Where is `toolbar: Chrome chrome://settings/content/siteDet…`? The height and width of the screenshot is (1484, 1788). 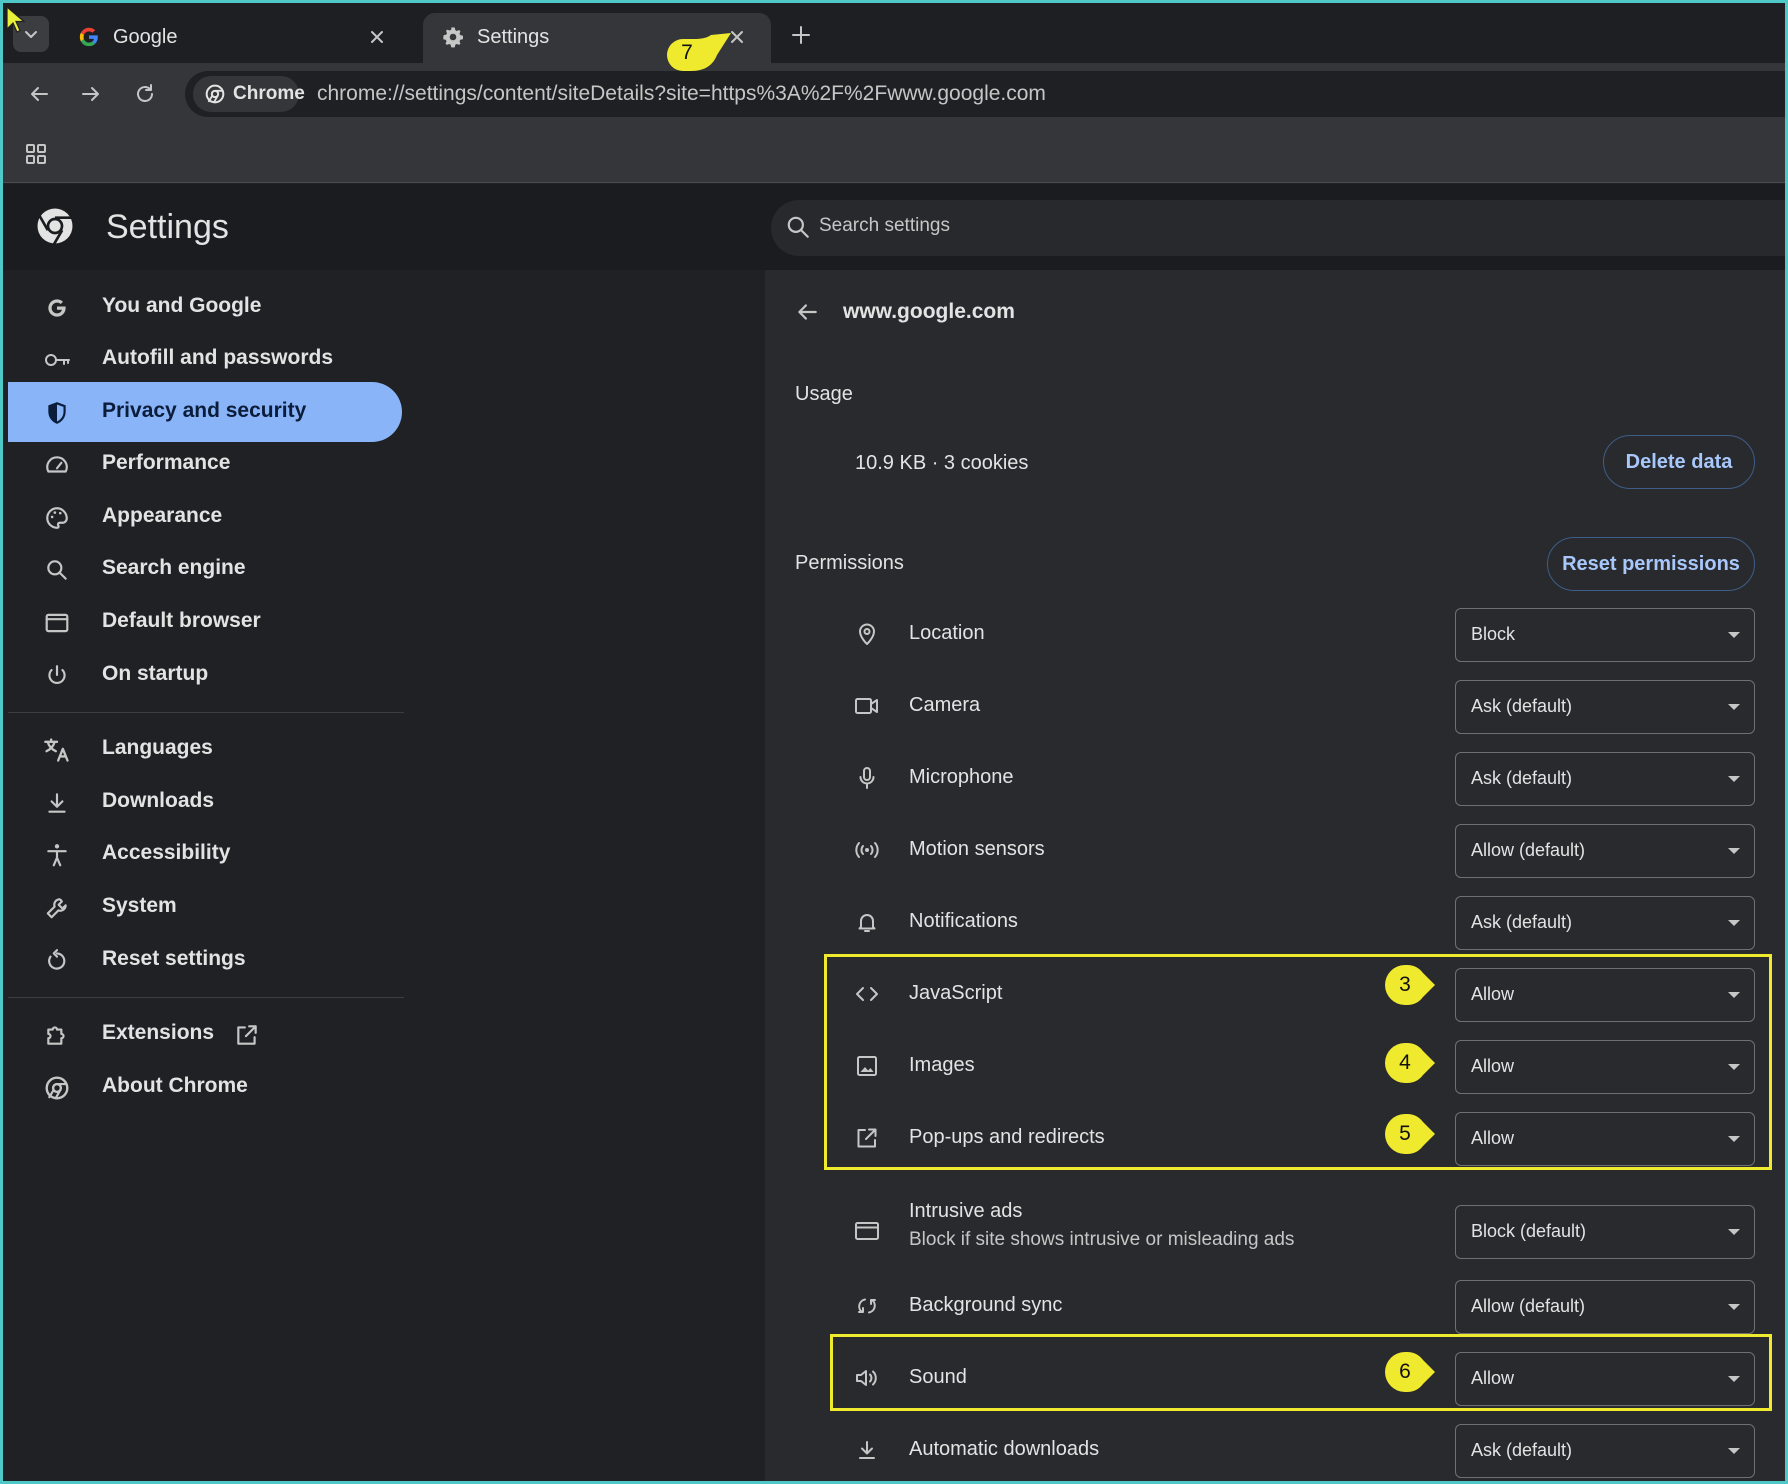
toolbar: Chrome chrome://settings/content/siteDet… is located at coordinates (894, 94).